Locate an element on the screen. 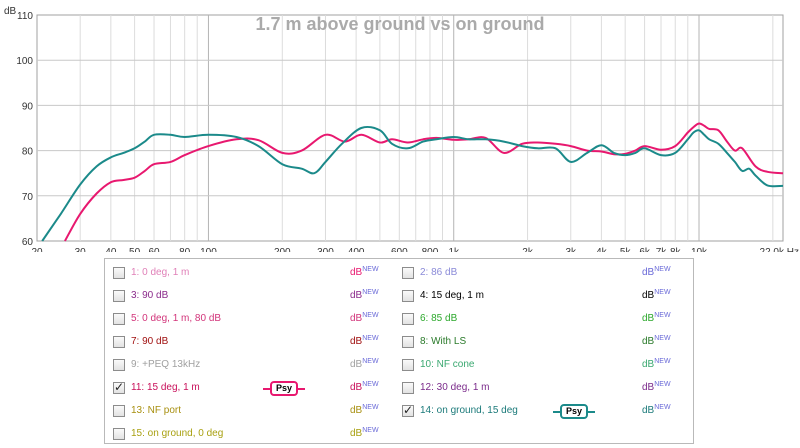  legend-label: 2: 86 dB is located at coordinates (439, 272).